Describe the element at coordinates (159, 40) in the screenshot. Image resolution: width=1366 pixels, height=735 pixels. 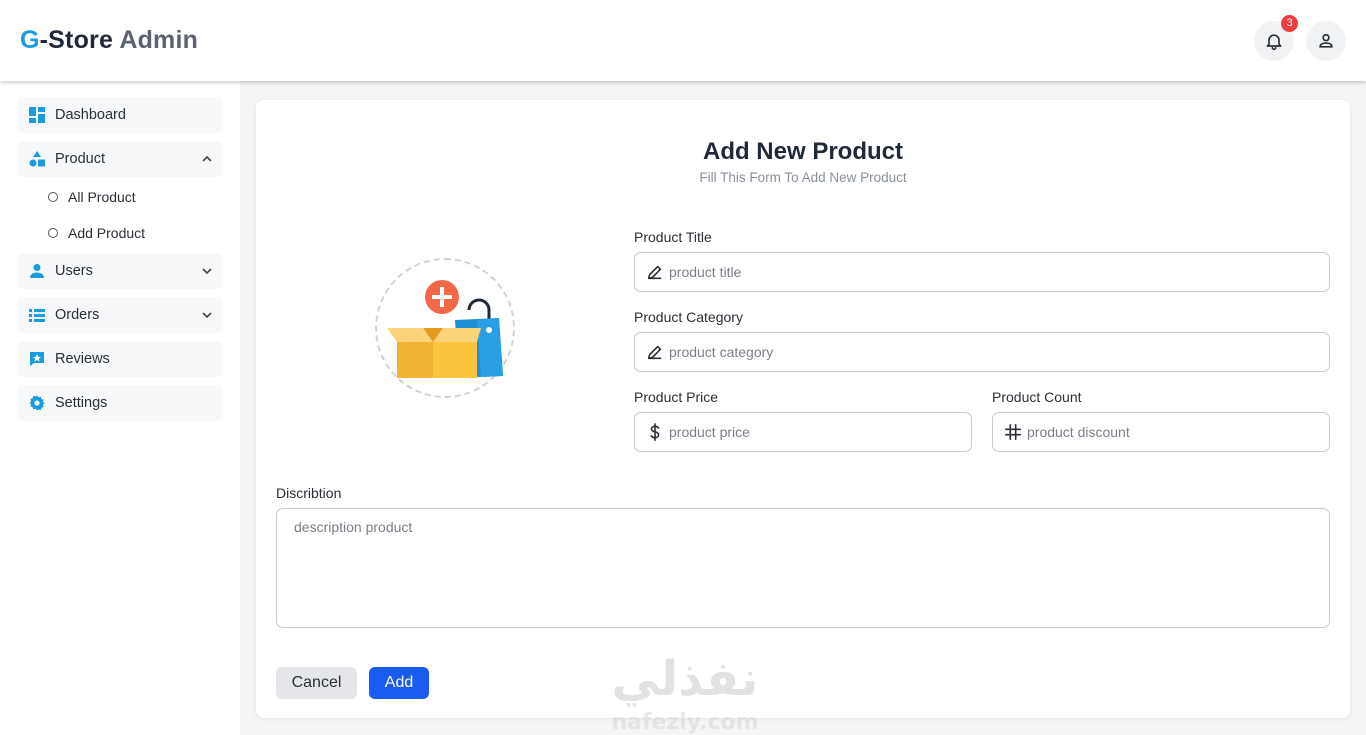
I see `logo-admin: Admin` at that location.